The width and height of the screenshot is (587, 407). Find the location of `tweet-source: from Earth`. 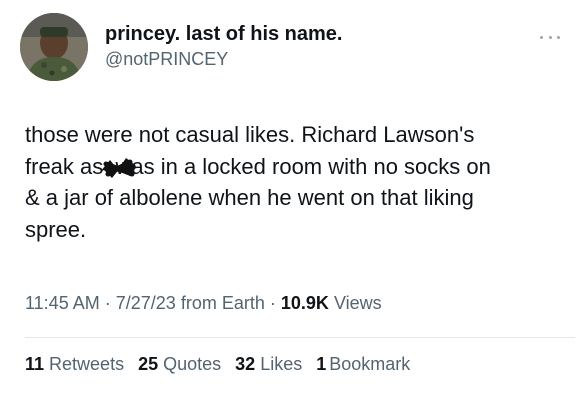

tweet-source: from Earth is located at coordinates (222, 303).